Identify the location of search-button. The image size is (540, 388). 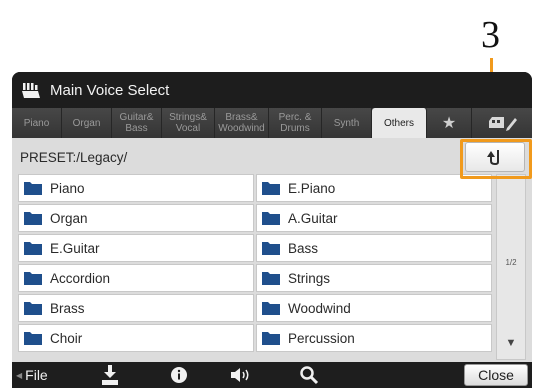
(309, 375).